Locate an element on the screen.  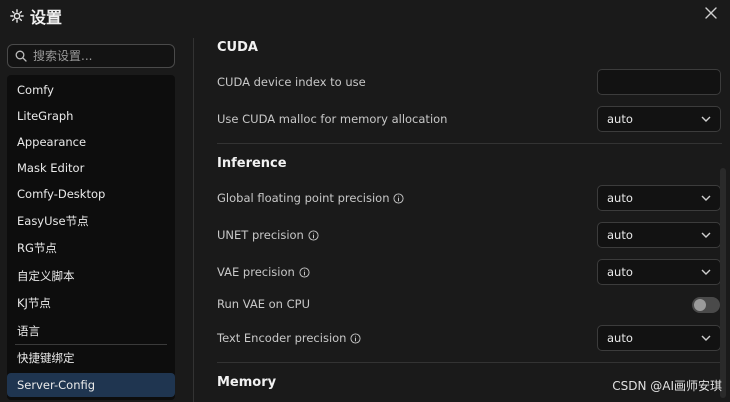
vae-precision-select: auto is located at coordinates (659, 272).